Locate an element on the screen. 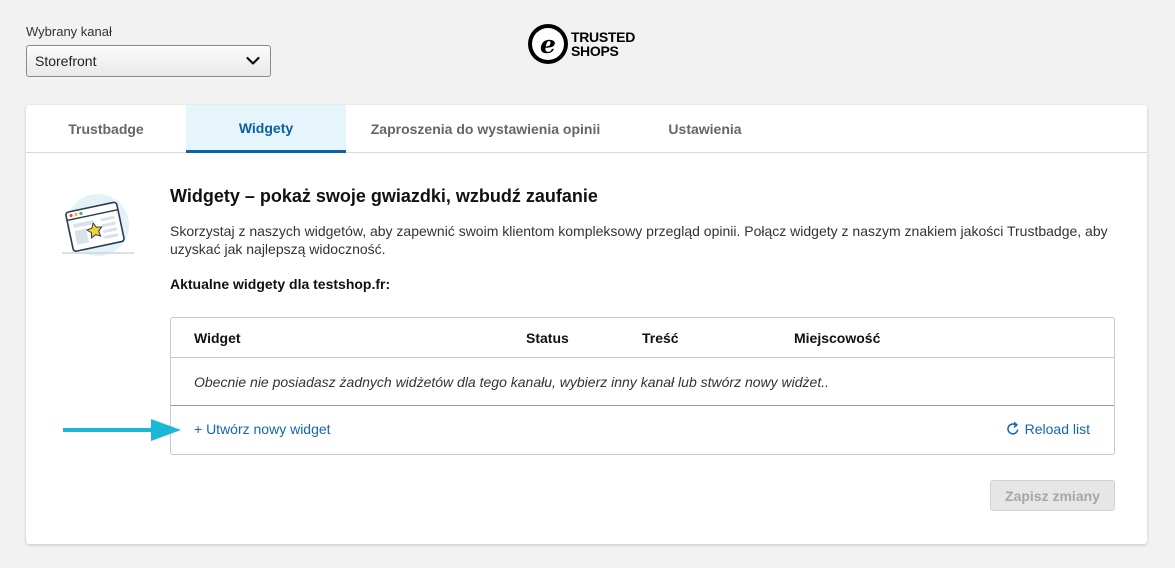 This screenshot has height=568, width=1175. tab-widgets: Widgety is located at coordinates (266, 129).